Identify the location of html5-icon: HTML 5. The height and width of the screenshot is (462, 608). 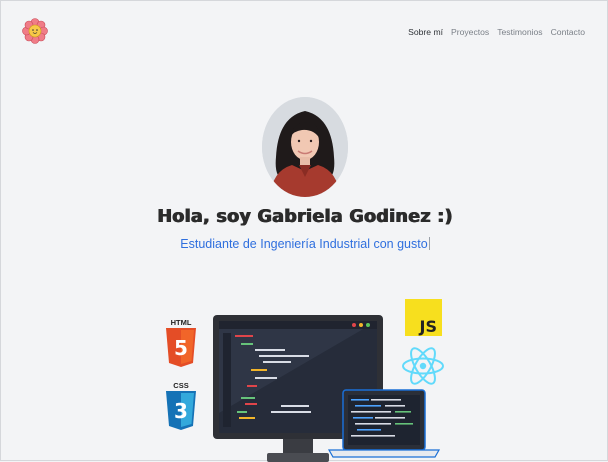
(181, 342).